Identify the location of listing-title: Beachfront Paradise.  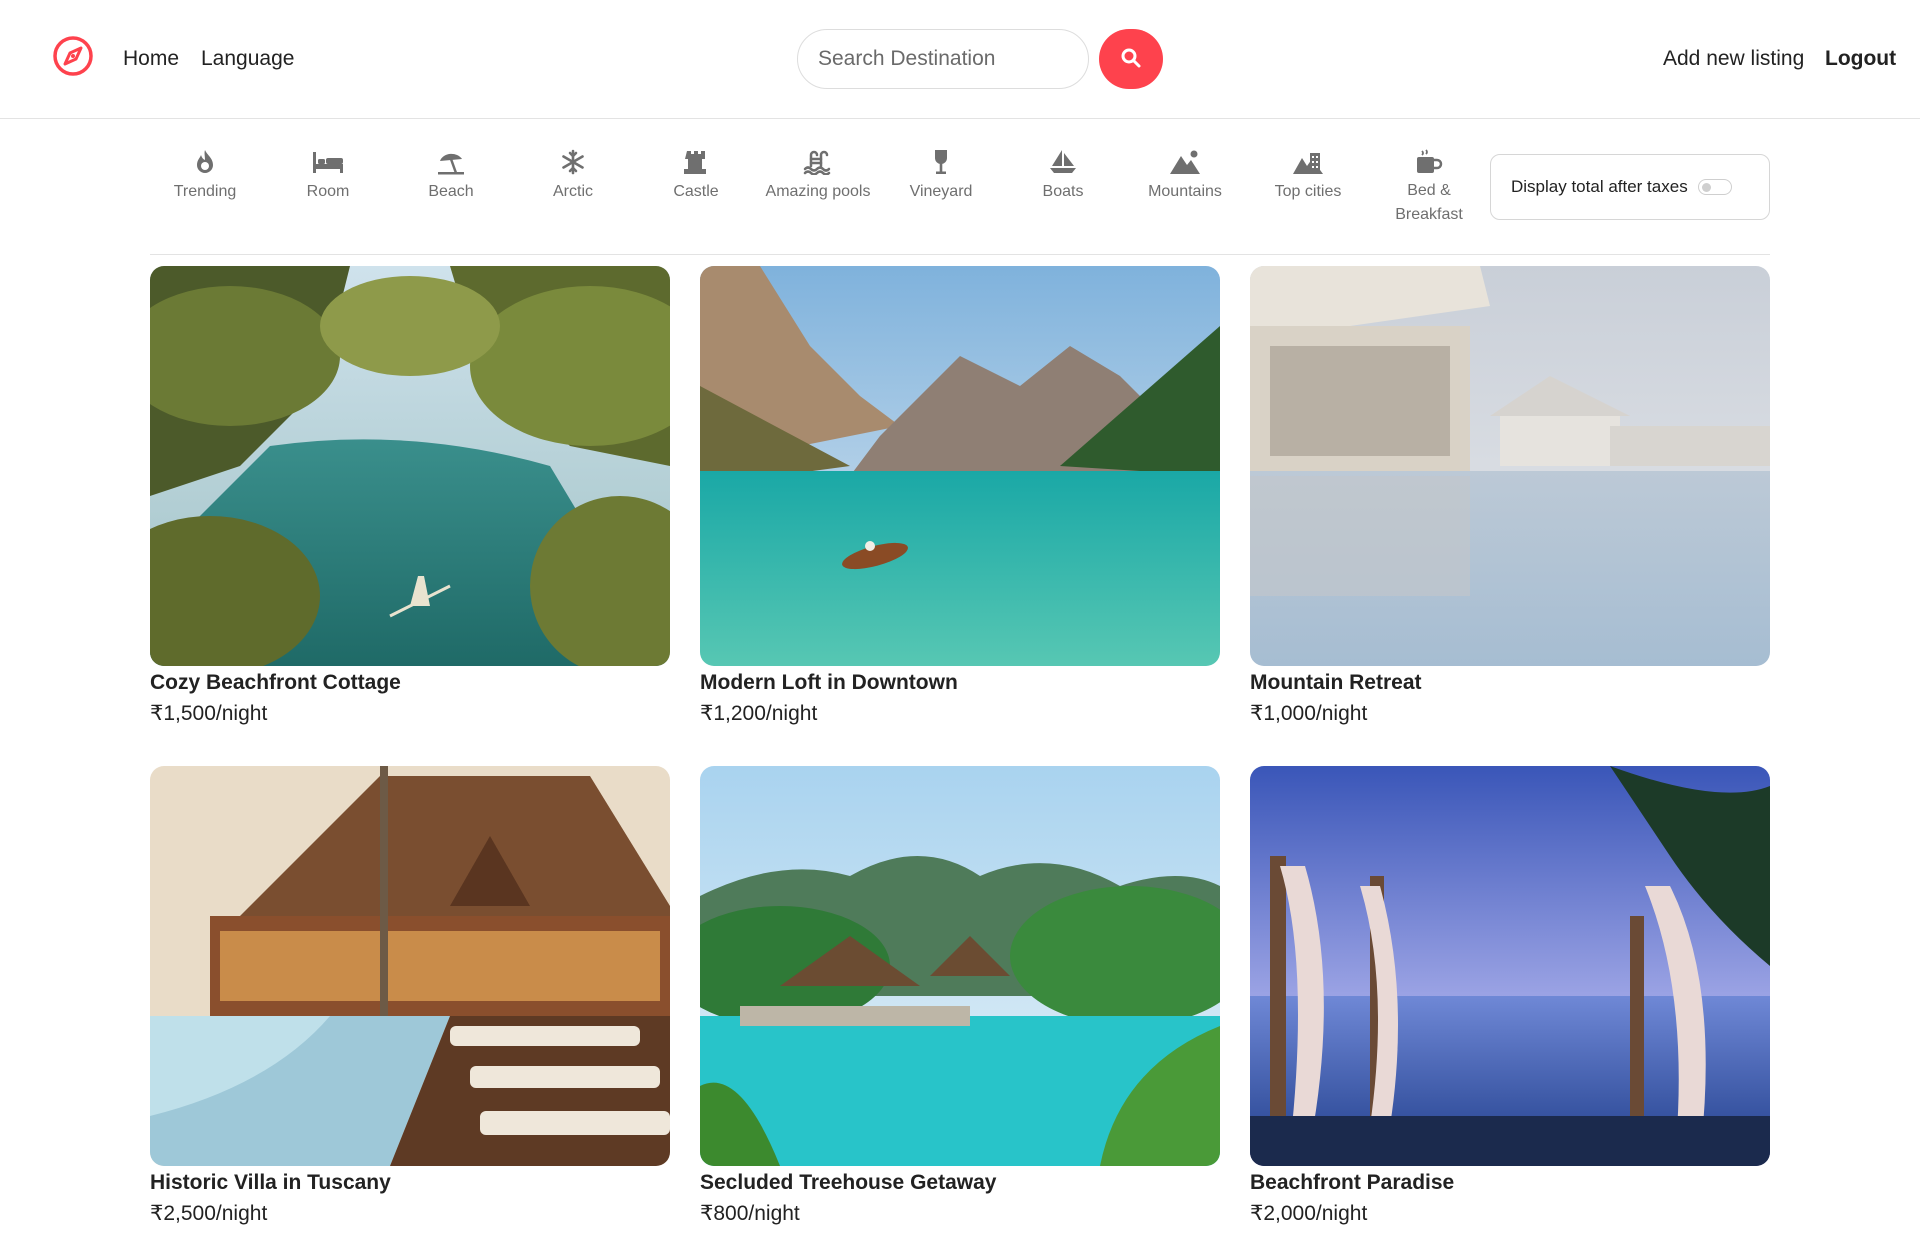
(1352, 1182).